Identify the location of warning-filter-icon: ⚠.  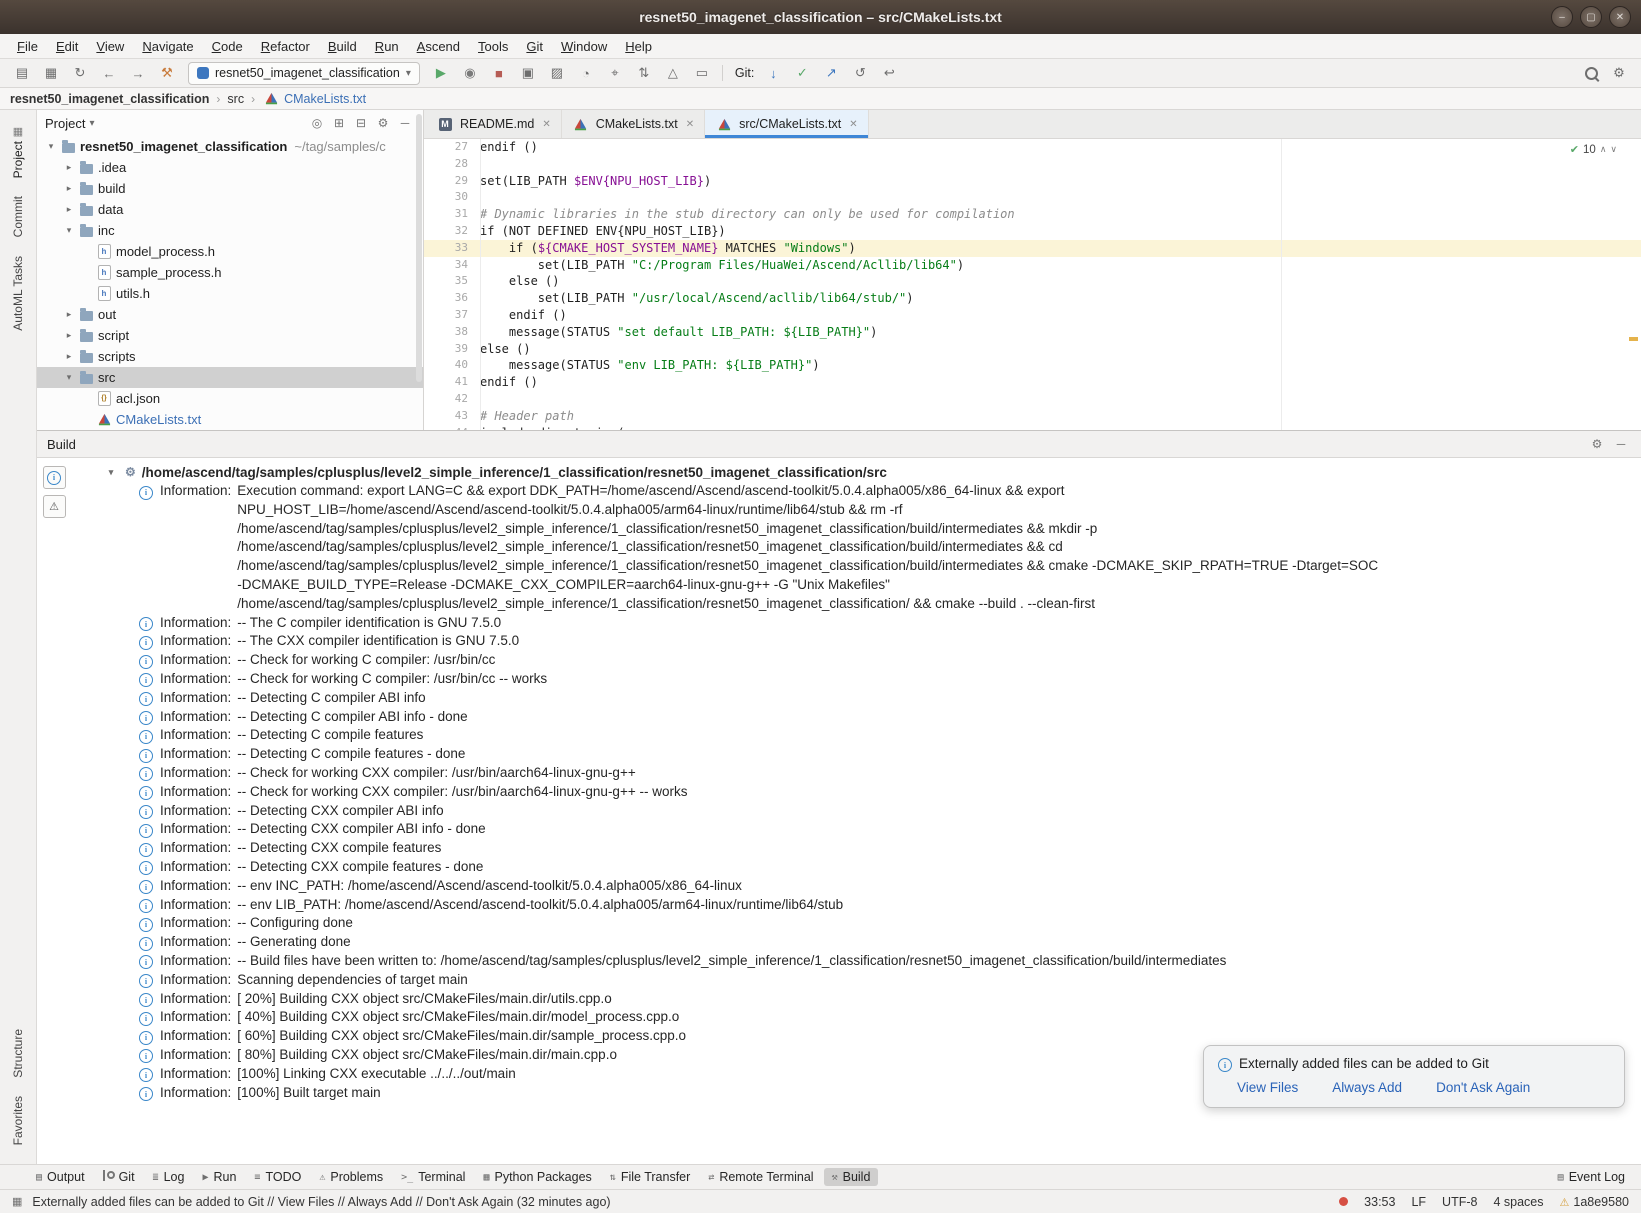
(54, 506).